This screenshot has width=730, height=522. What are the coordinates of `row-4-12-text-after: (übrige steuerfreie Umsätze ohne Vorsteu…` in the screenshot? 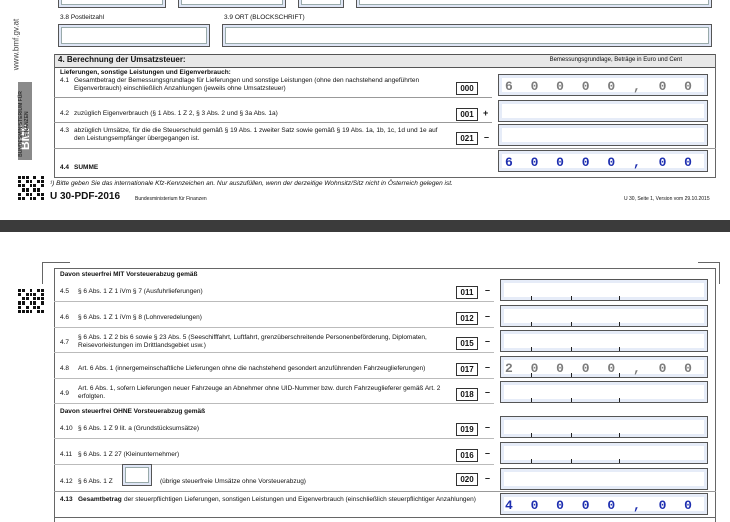 It's located at (233, 481).